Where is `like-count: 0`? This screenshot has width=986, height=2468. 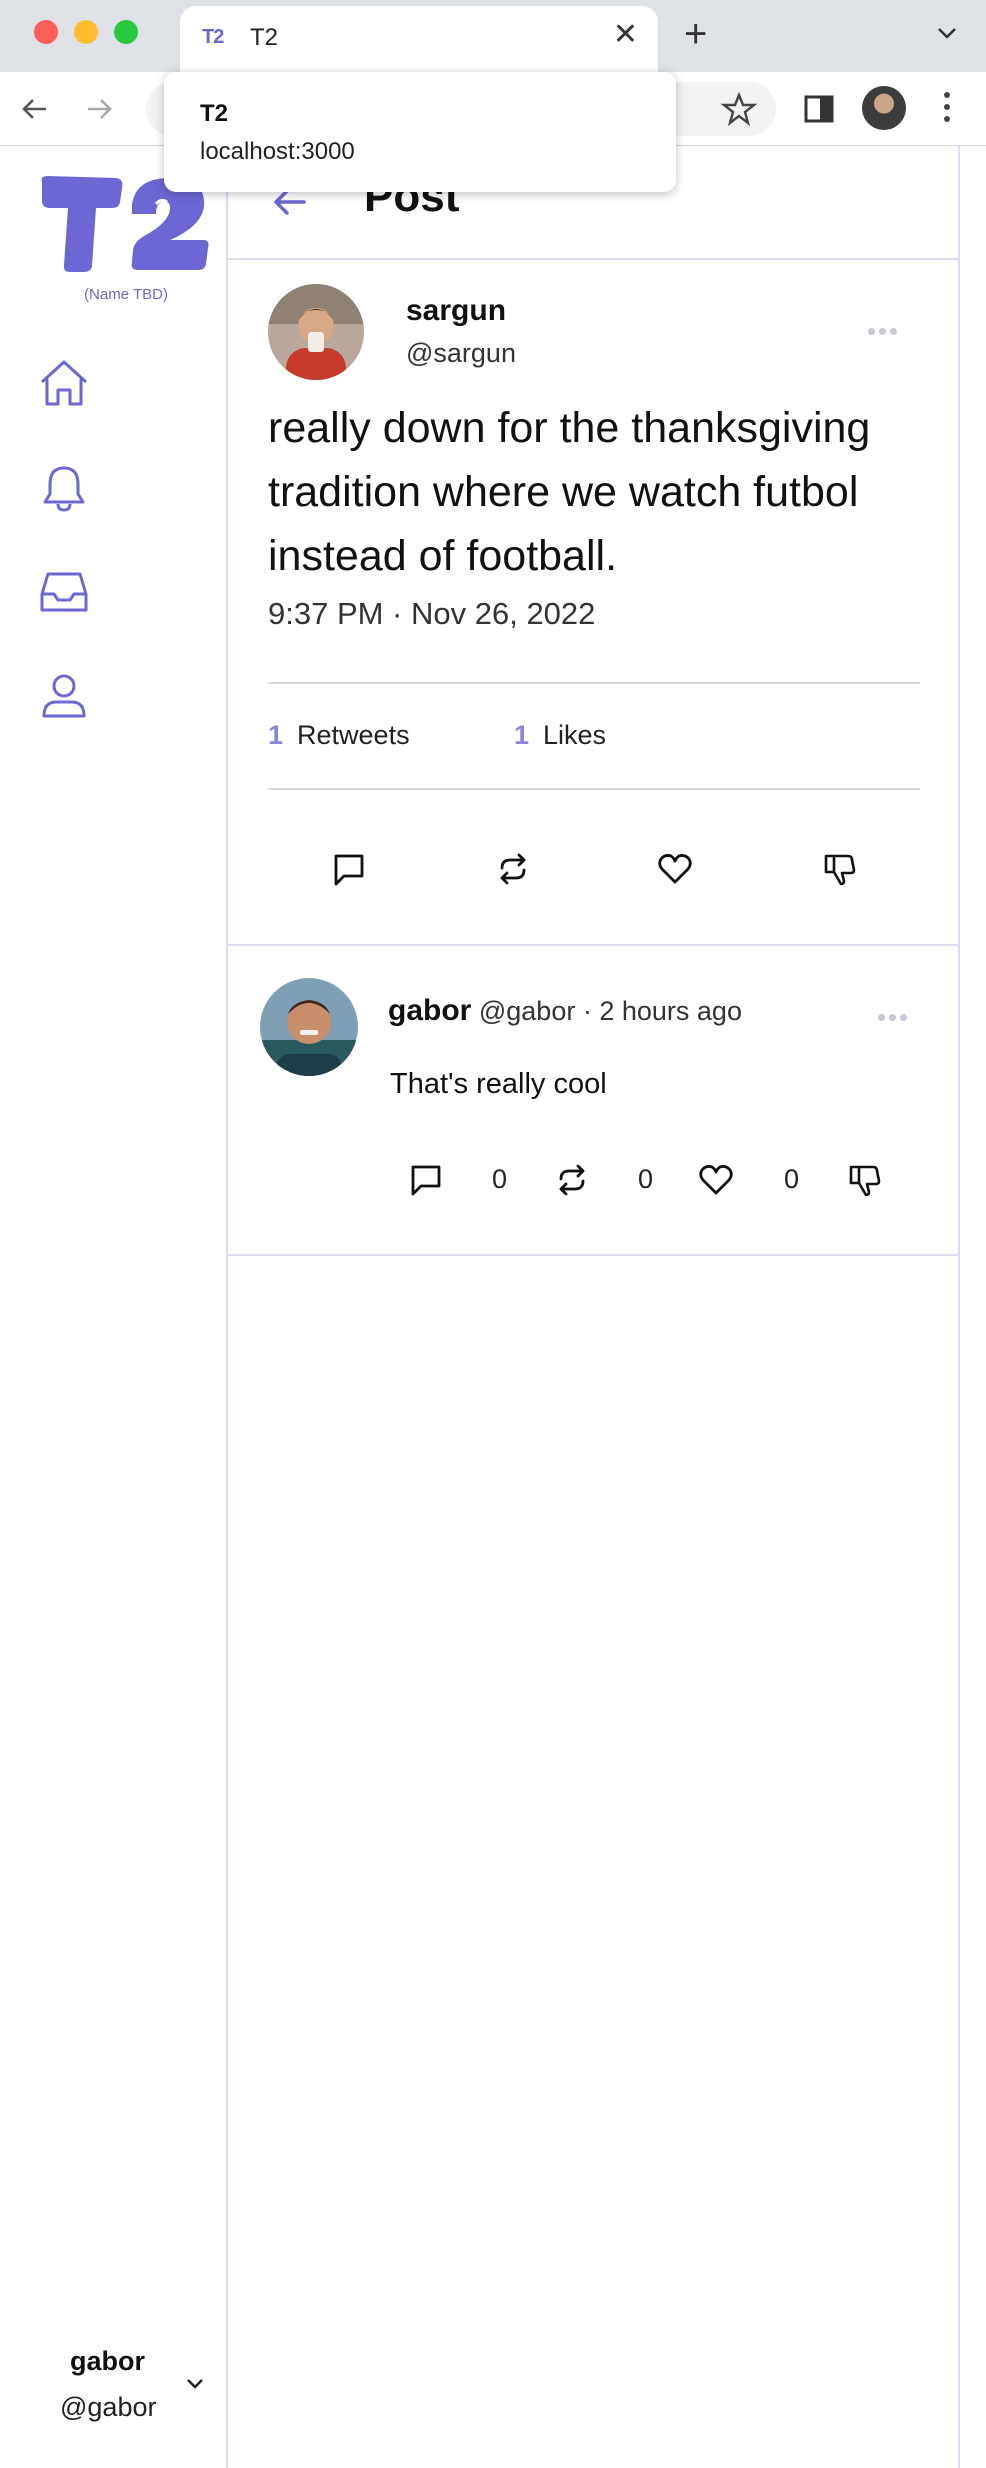
like-count: 0 is located at coordinates (792, 1179).